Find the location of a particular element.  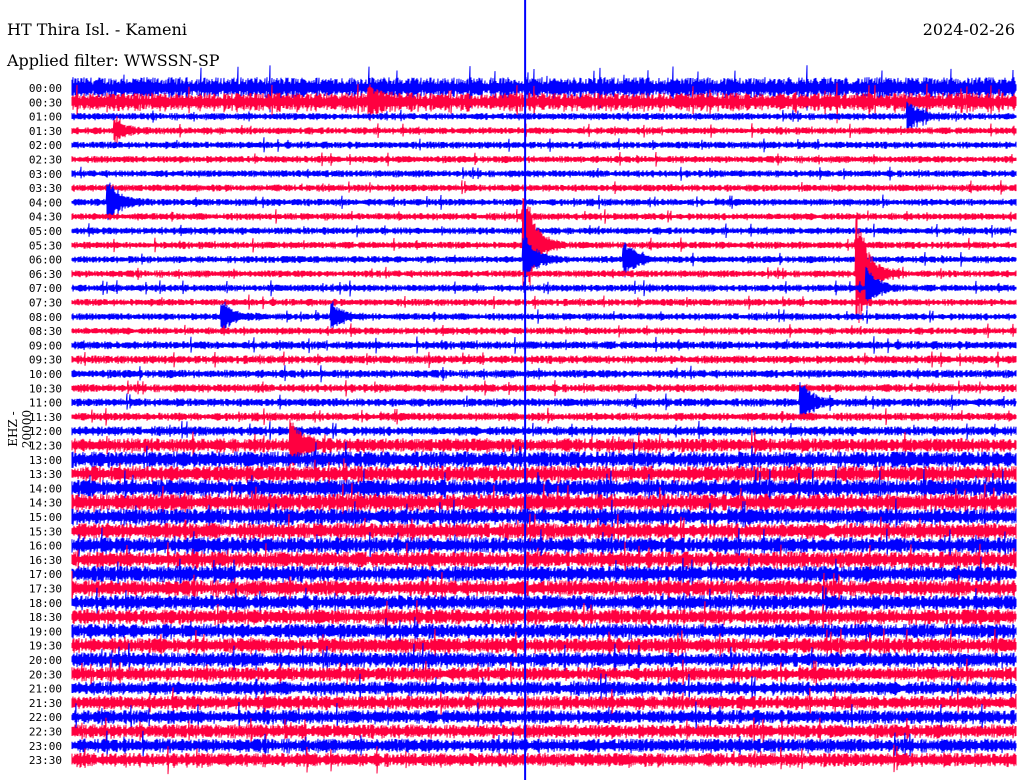

row-time-label: 17:30 is located at coordinates (45, 589).